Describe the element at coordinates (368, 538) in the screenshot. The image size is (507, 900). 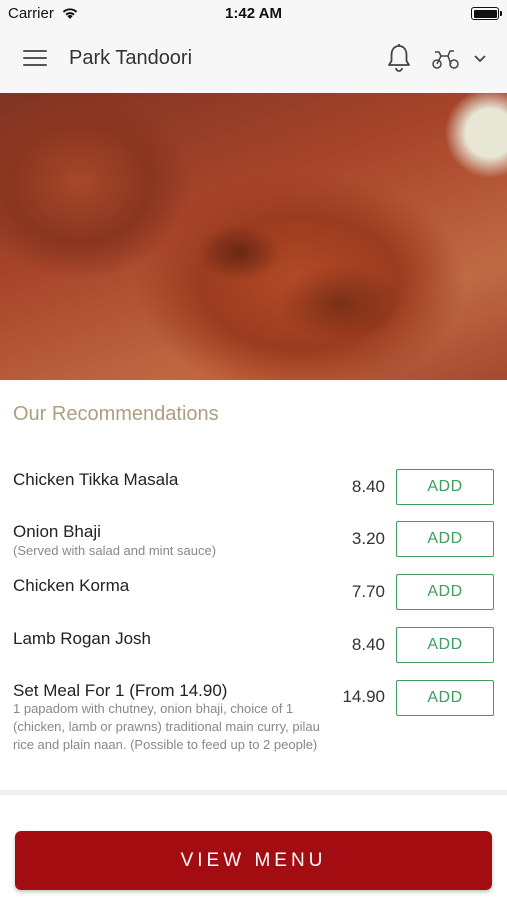
I see `item-price: 3.20` at that location.